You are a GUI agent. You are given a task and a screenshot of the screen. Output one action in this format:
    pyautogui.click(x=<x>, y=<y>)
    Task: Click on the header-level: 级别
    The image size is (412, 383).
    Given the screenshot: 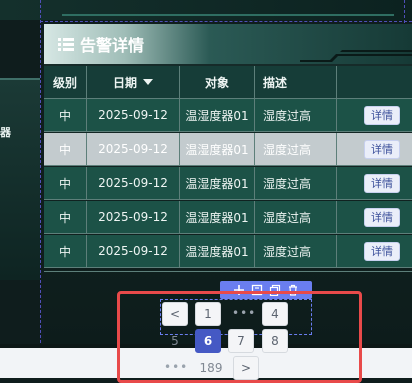 What is the action you would take?
    pyautogui.click(x=65, y=82)
    